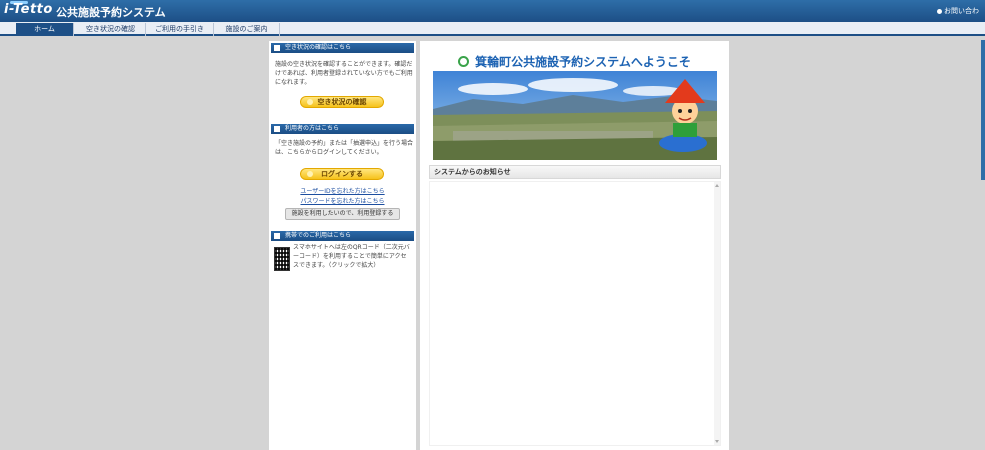  I want to click on contact-label: お問い合わ, so click(961, 11).